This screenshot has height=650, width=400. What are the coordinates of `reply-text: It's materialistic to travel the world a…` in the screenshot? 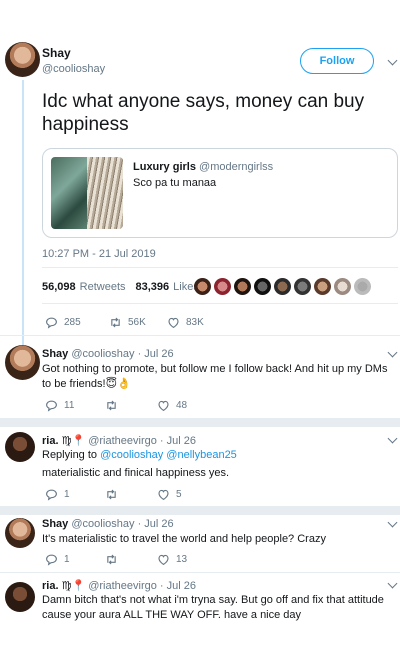 It's located at (184, 539).